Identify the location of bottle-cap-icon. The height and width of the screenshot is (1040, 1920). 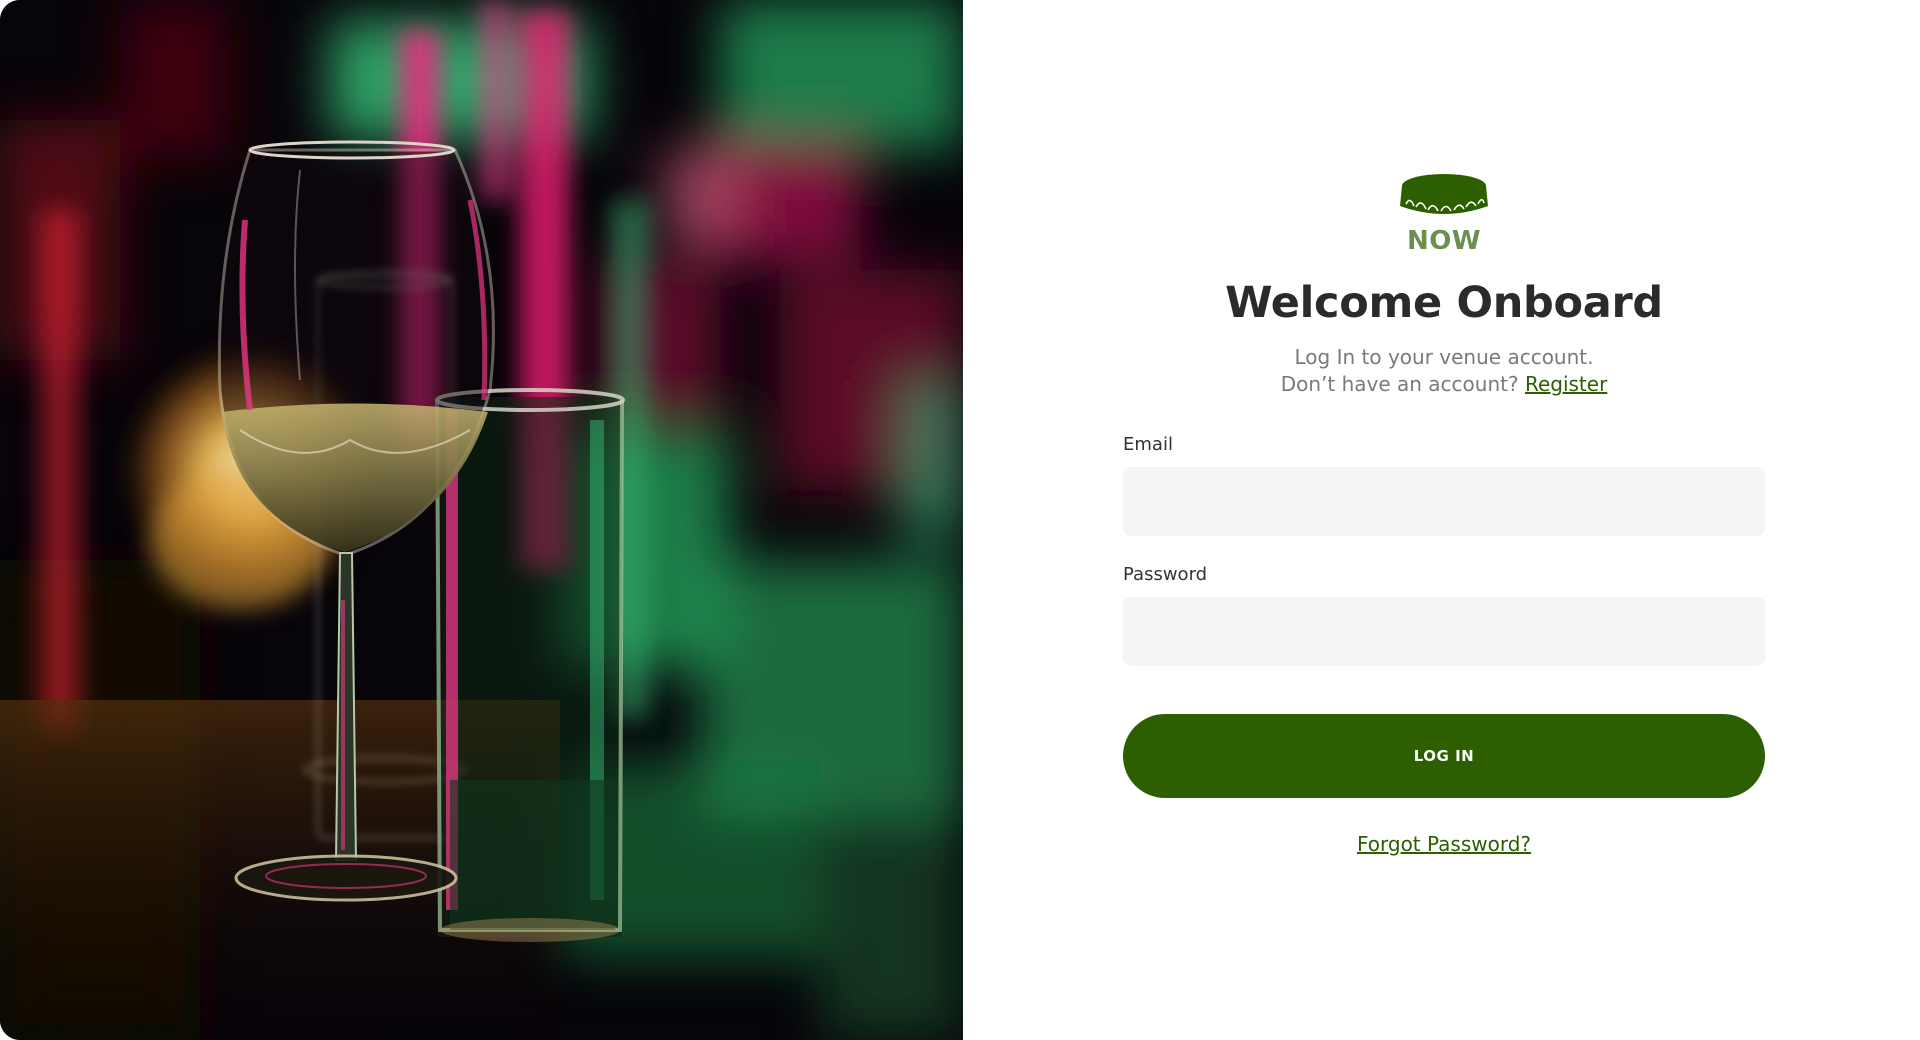
(1444, 194).